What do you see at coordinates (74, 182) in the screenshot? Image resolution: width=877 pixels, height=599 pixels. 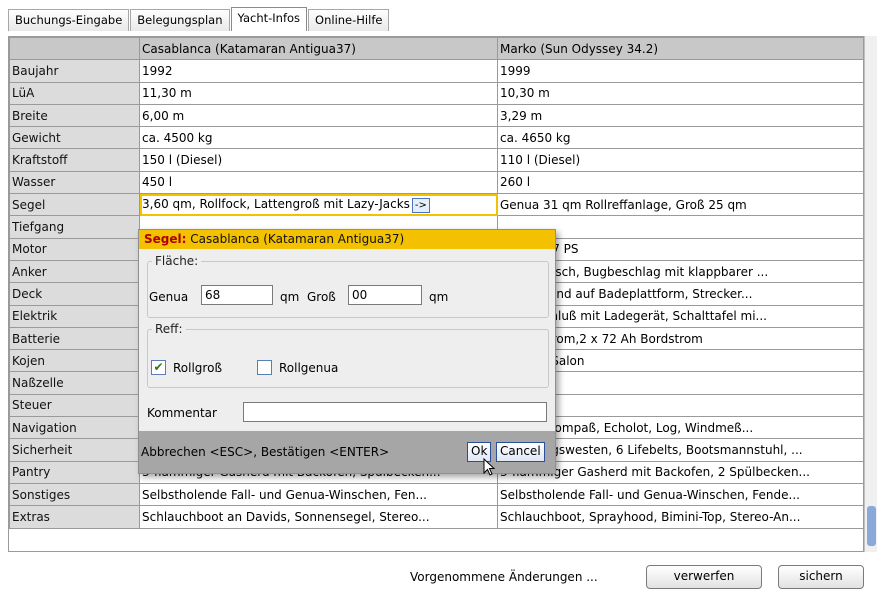 I see `row-header-wasser: Wasser` at bounding box center [74, 182].